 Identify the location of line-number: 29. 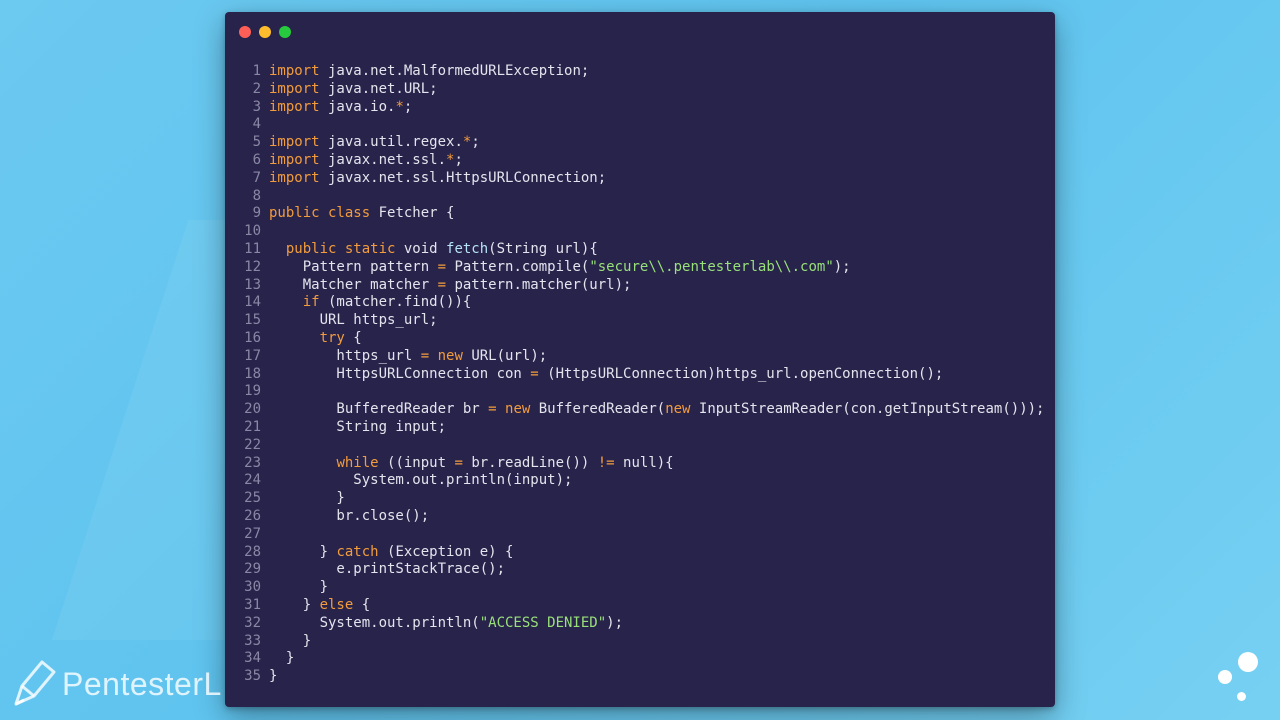
(252, 569).